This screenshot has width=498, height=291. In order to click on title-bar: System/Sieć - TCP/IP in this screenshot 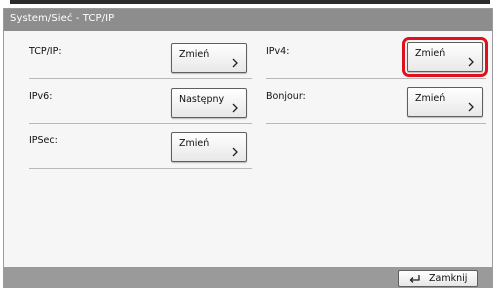, I will do `click(248, 20)`.